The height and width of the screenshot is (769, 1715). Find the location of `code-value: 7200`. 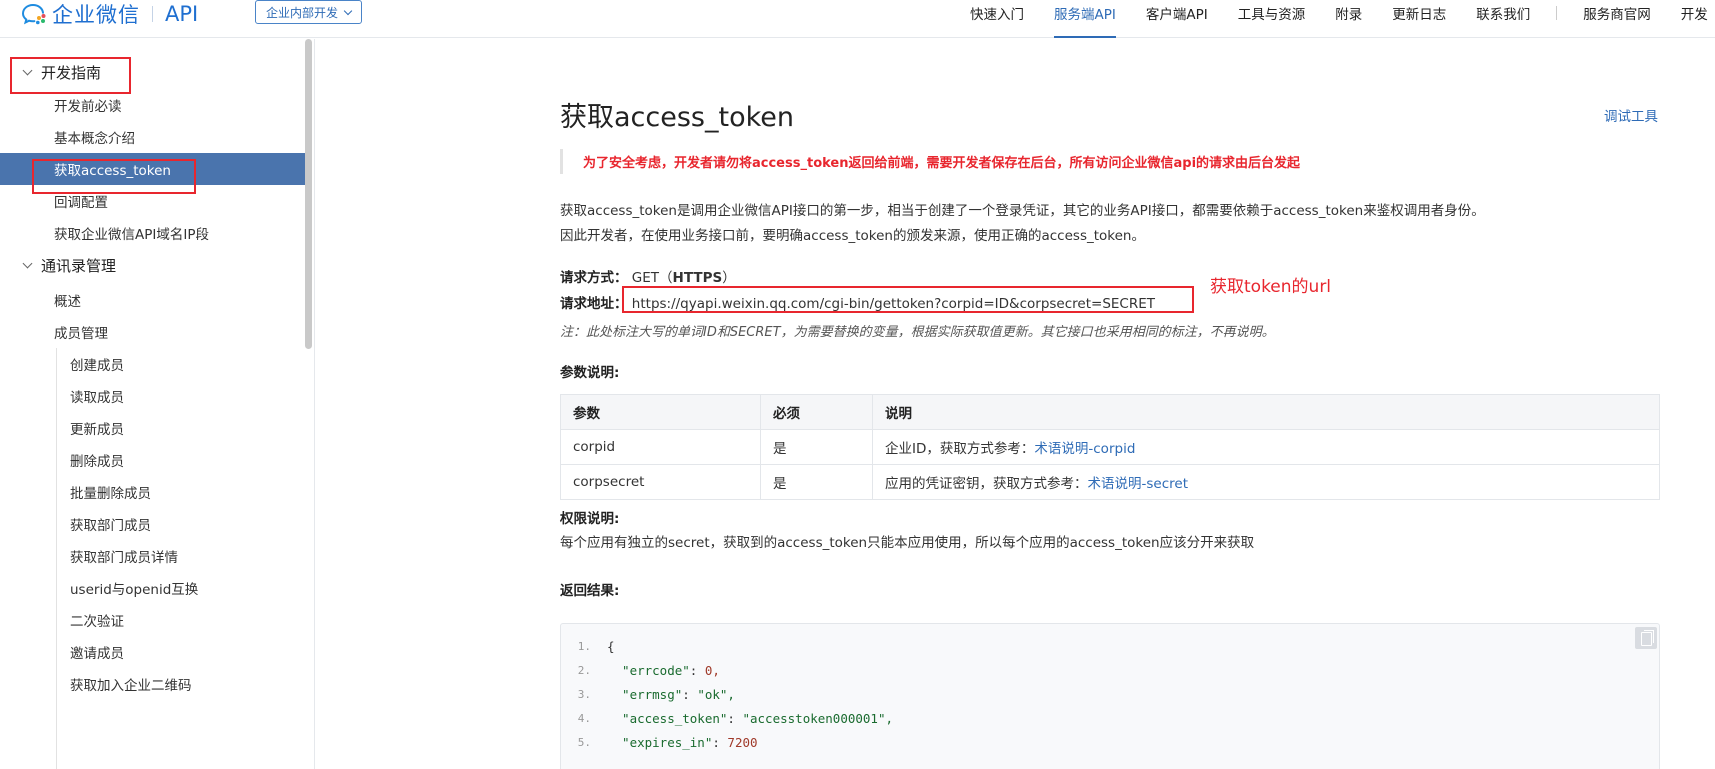

code-value: 7200 is located at coordinates (742, 742).